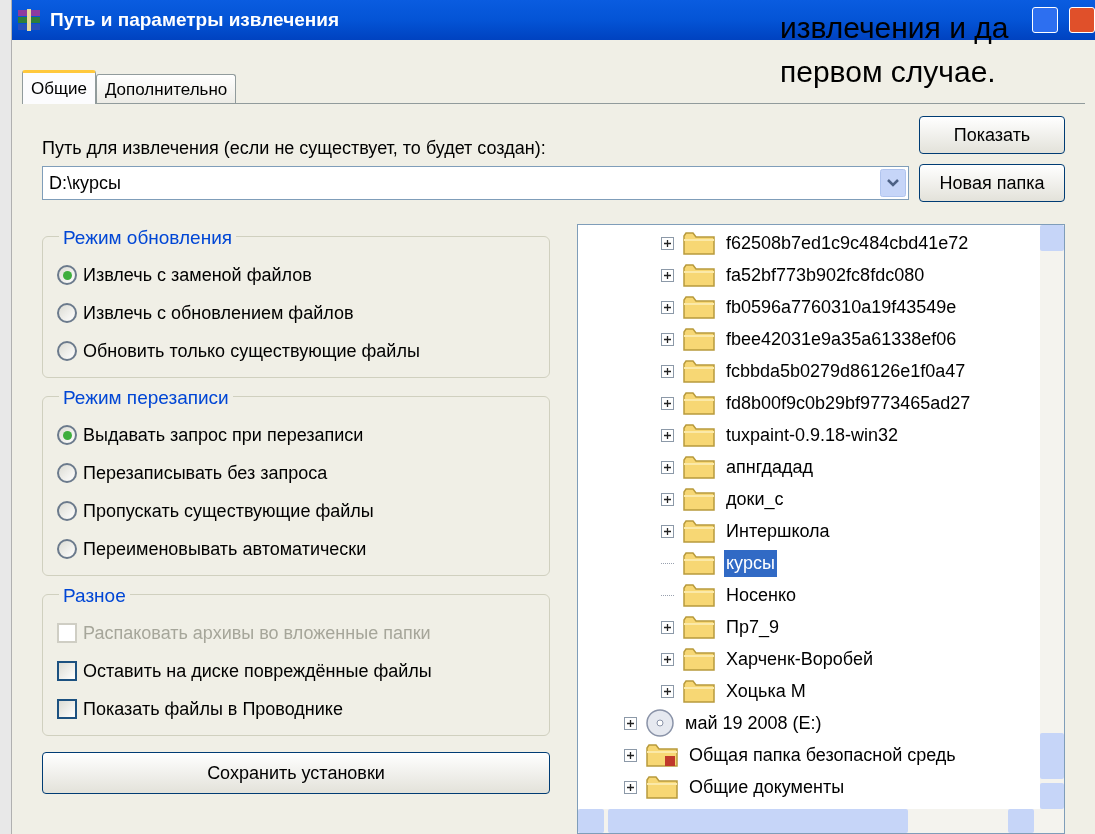 The image size is (1095, 834). What do you see at coordinates (225, 549) in the screenshot?
I see `option-label: Переименовывать автоматически` at bounding box center [225, 549].